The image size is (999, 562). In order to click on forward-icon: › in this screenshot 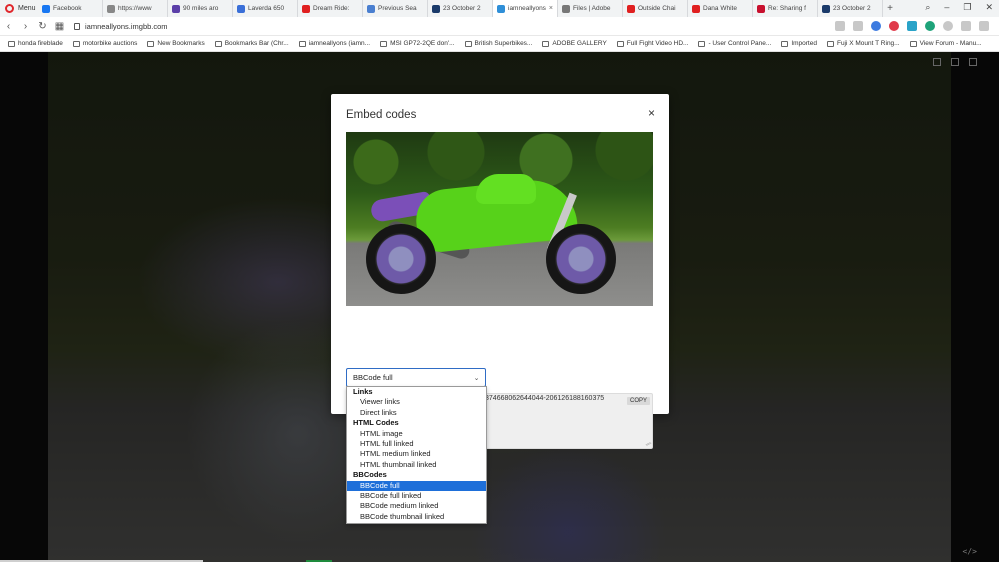, I will do `click(25, 26)`.